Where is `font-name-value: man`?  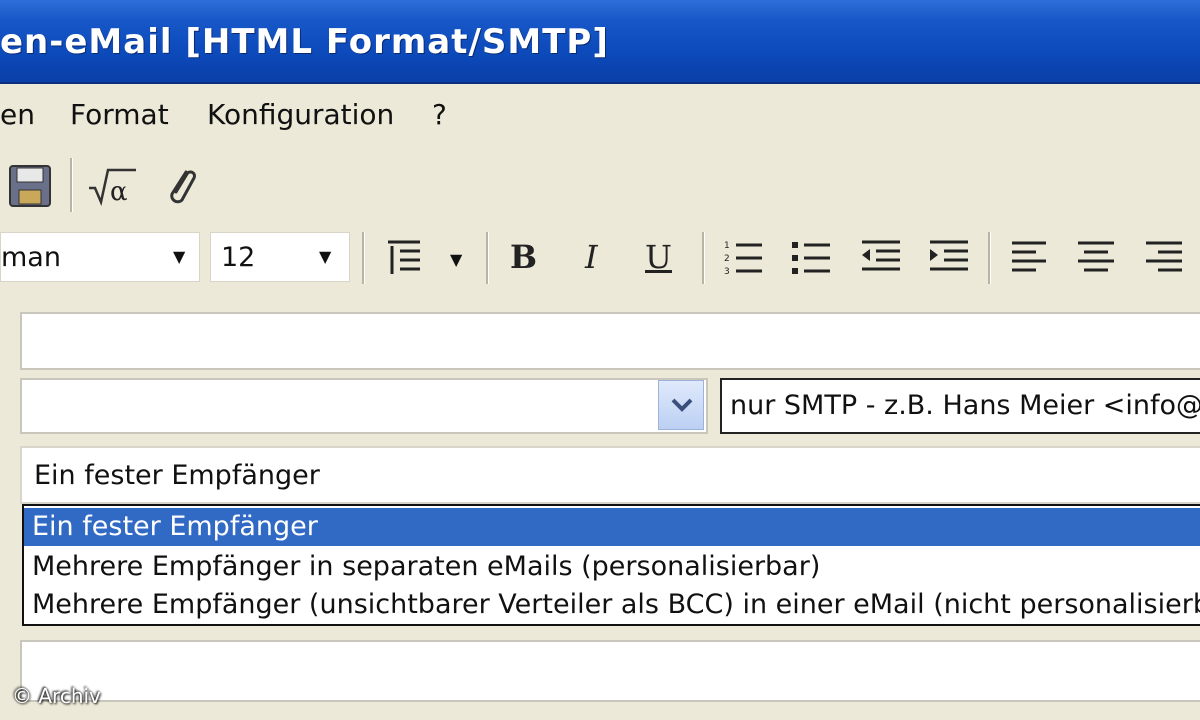
font-name-value: man is located at coordinates (31, 257).